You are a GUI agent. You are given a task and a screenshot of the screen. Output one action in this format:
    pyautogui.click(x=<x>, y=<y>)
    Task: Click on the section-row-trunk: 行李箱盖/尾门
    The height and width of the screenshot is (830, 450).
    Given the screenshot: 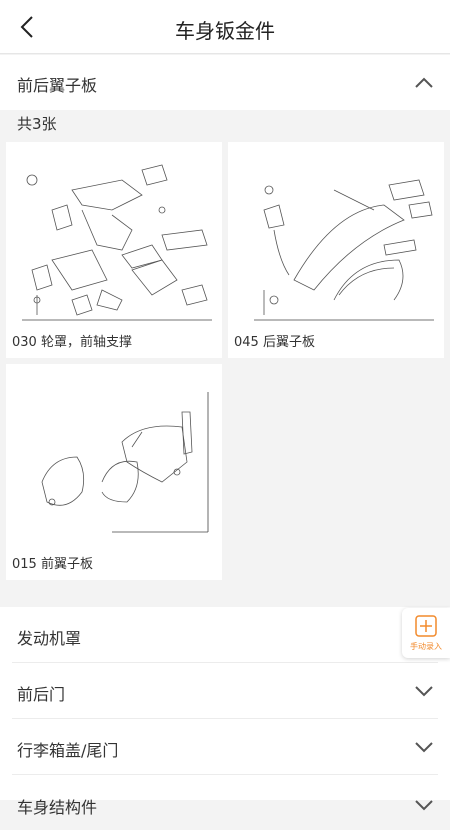 What is the action you would take?
    pyautogui.click(x=225, y=746)
    